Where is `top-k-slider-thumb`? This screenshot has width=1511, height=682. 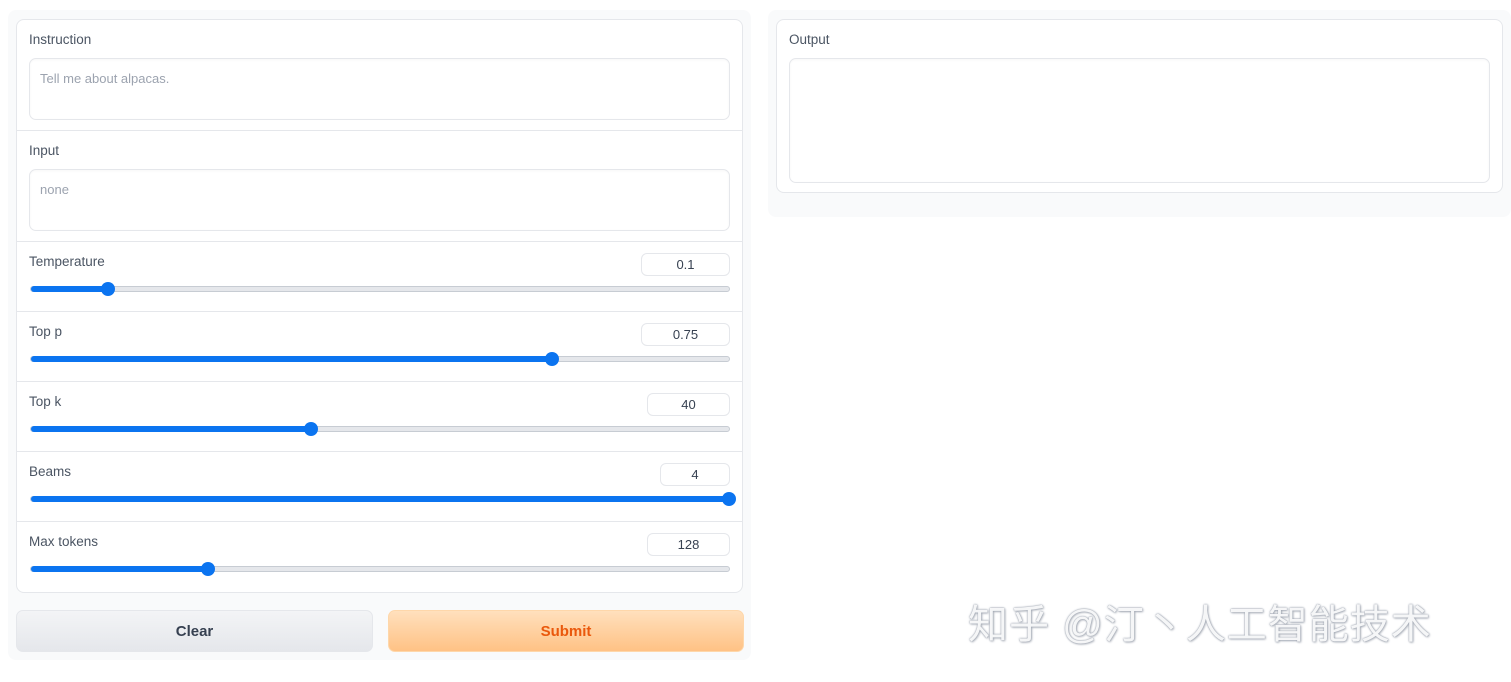 top-k-slider-thumb is located at coordinates (310, 429).